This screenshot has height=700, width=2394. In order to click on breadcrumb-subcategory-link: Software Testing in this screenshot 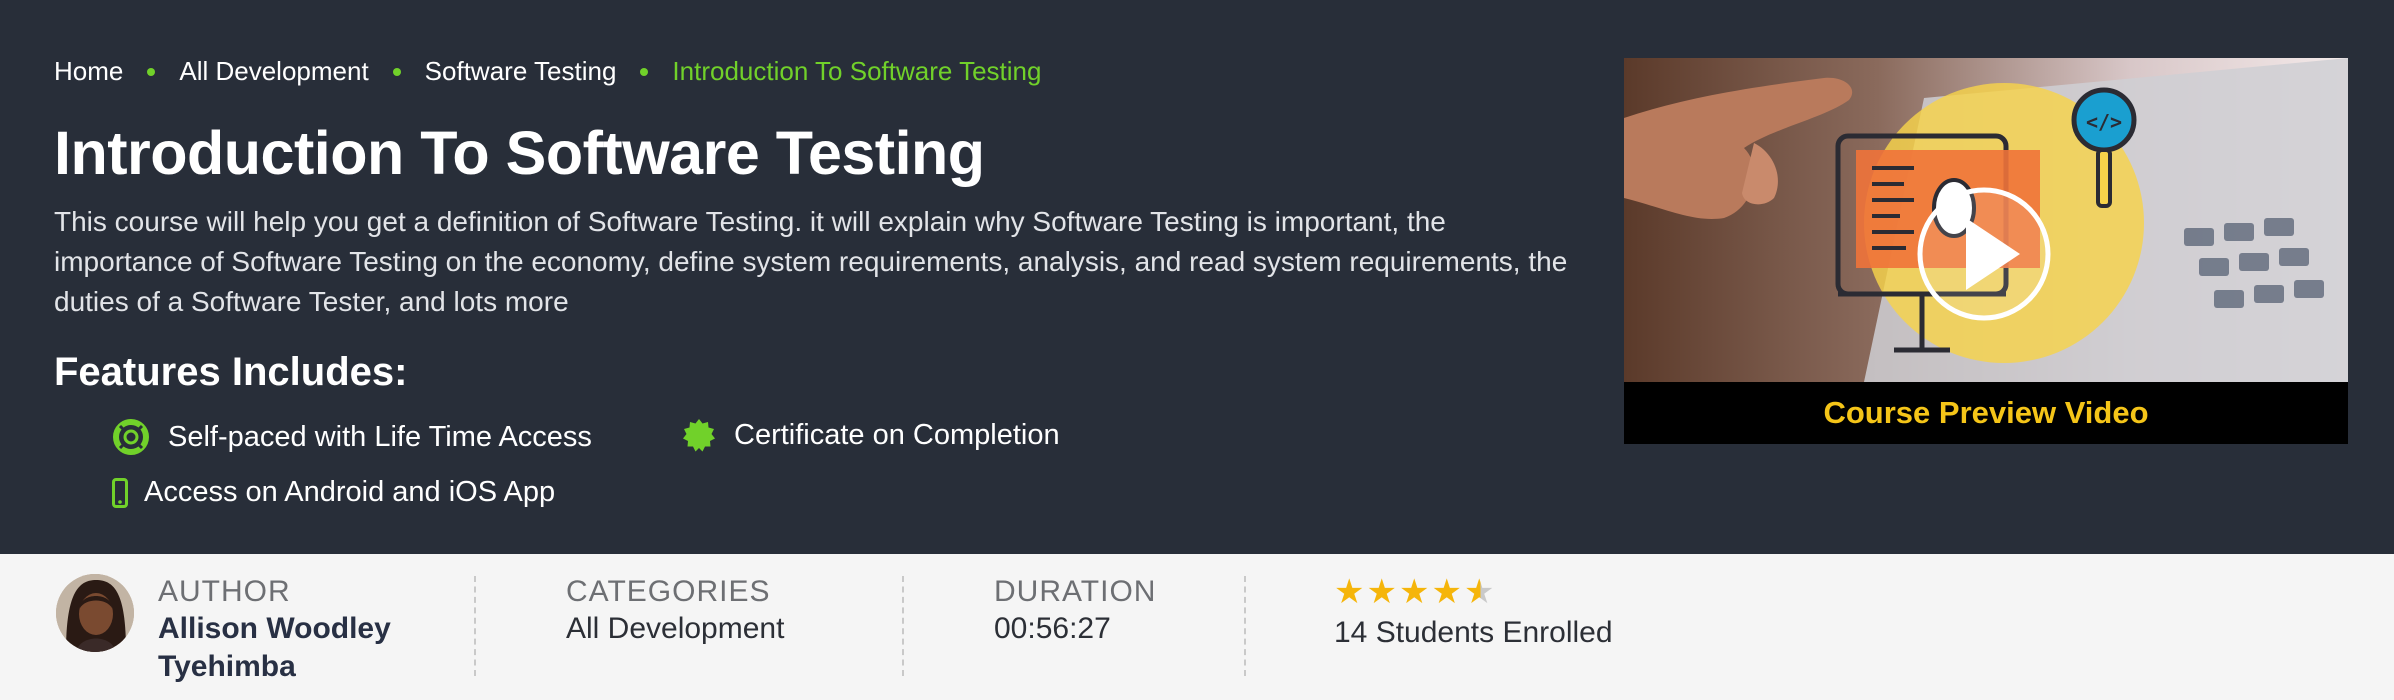, I will do `click(521, 71)`.